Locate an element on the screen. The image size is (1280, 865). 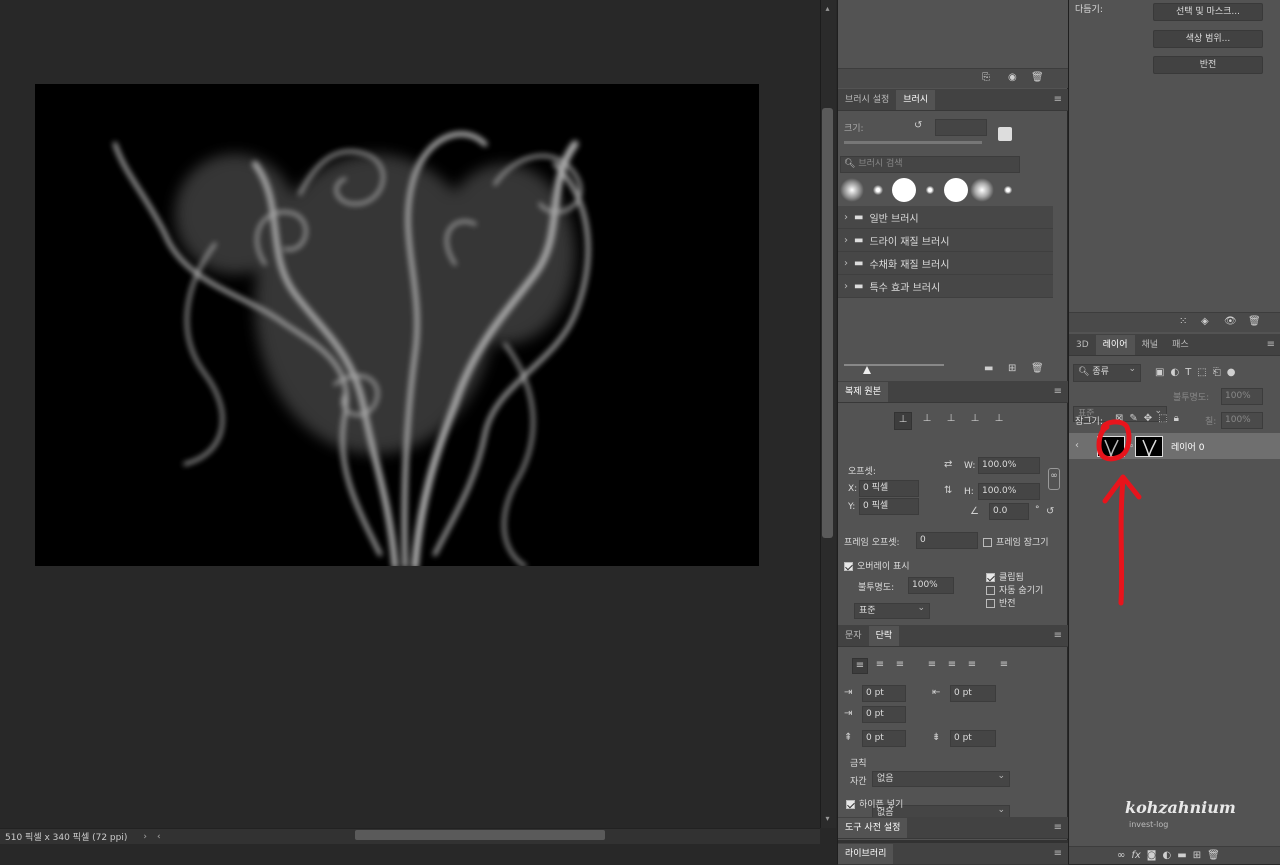
shape-layer-filter-icon: ⬚ is located at coordinates (1201, 373).